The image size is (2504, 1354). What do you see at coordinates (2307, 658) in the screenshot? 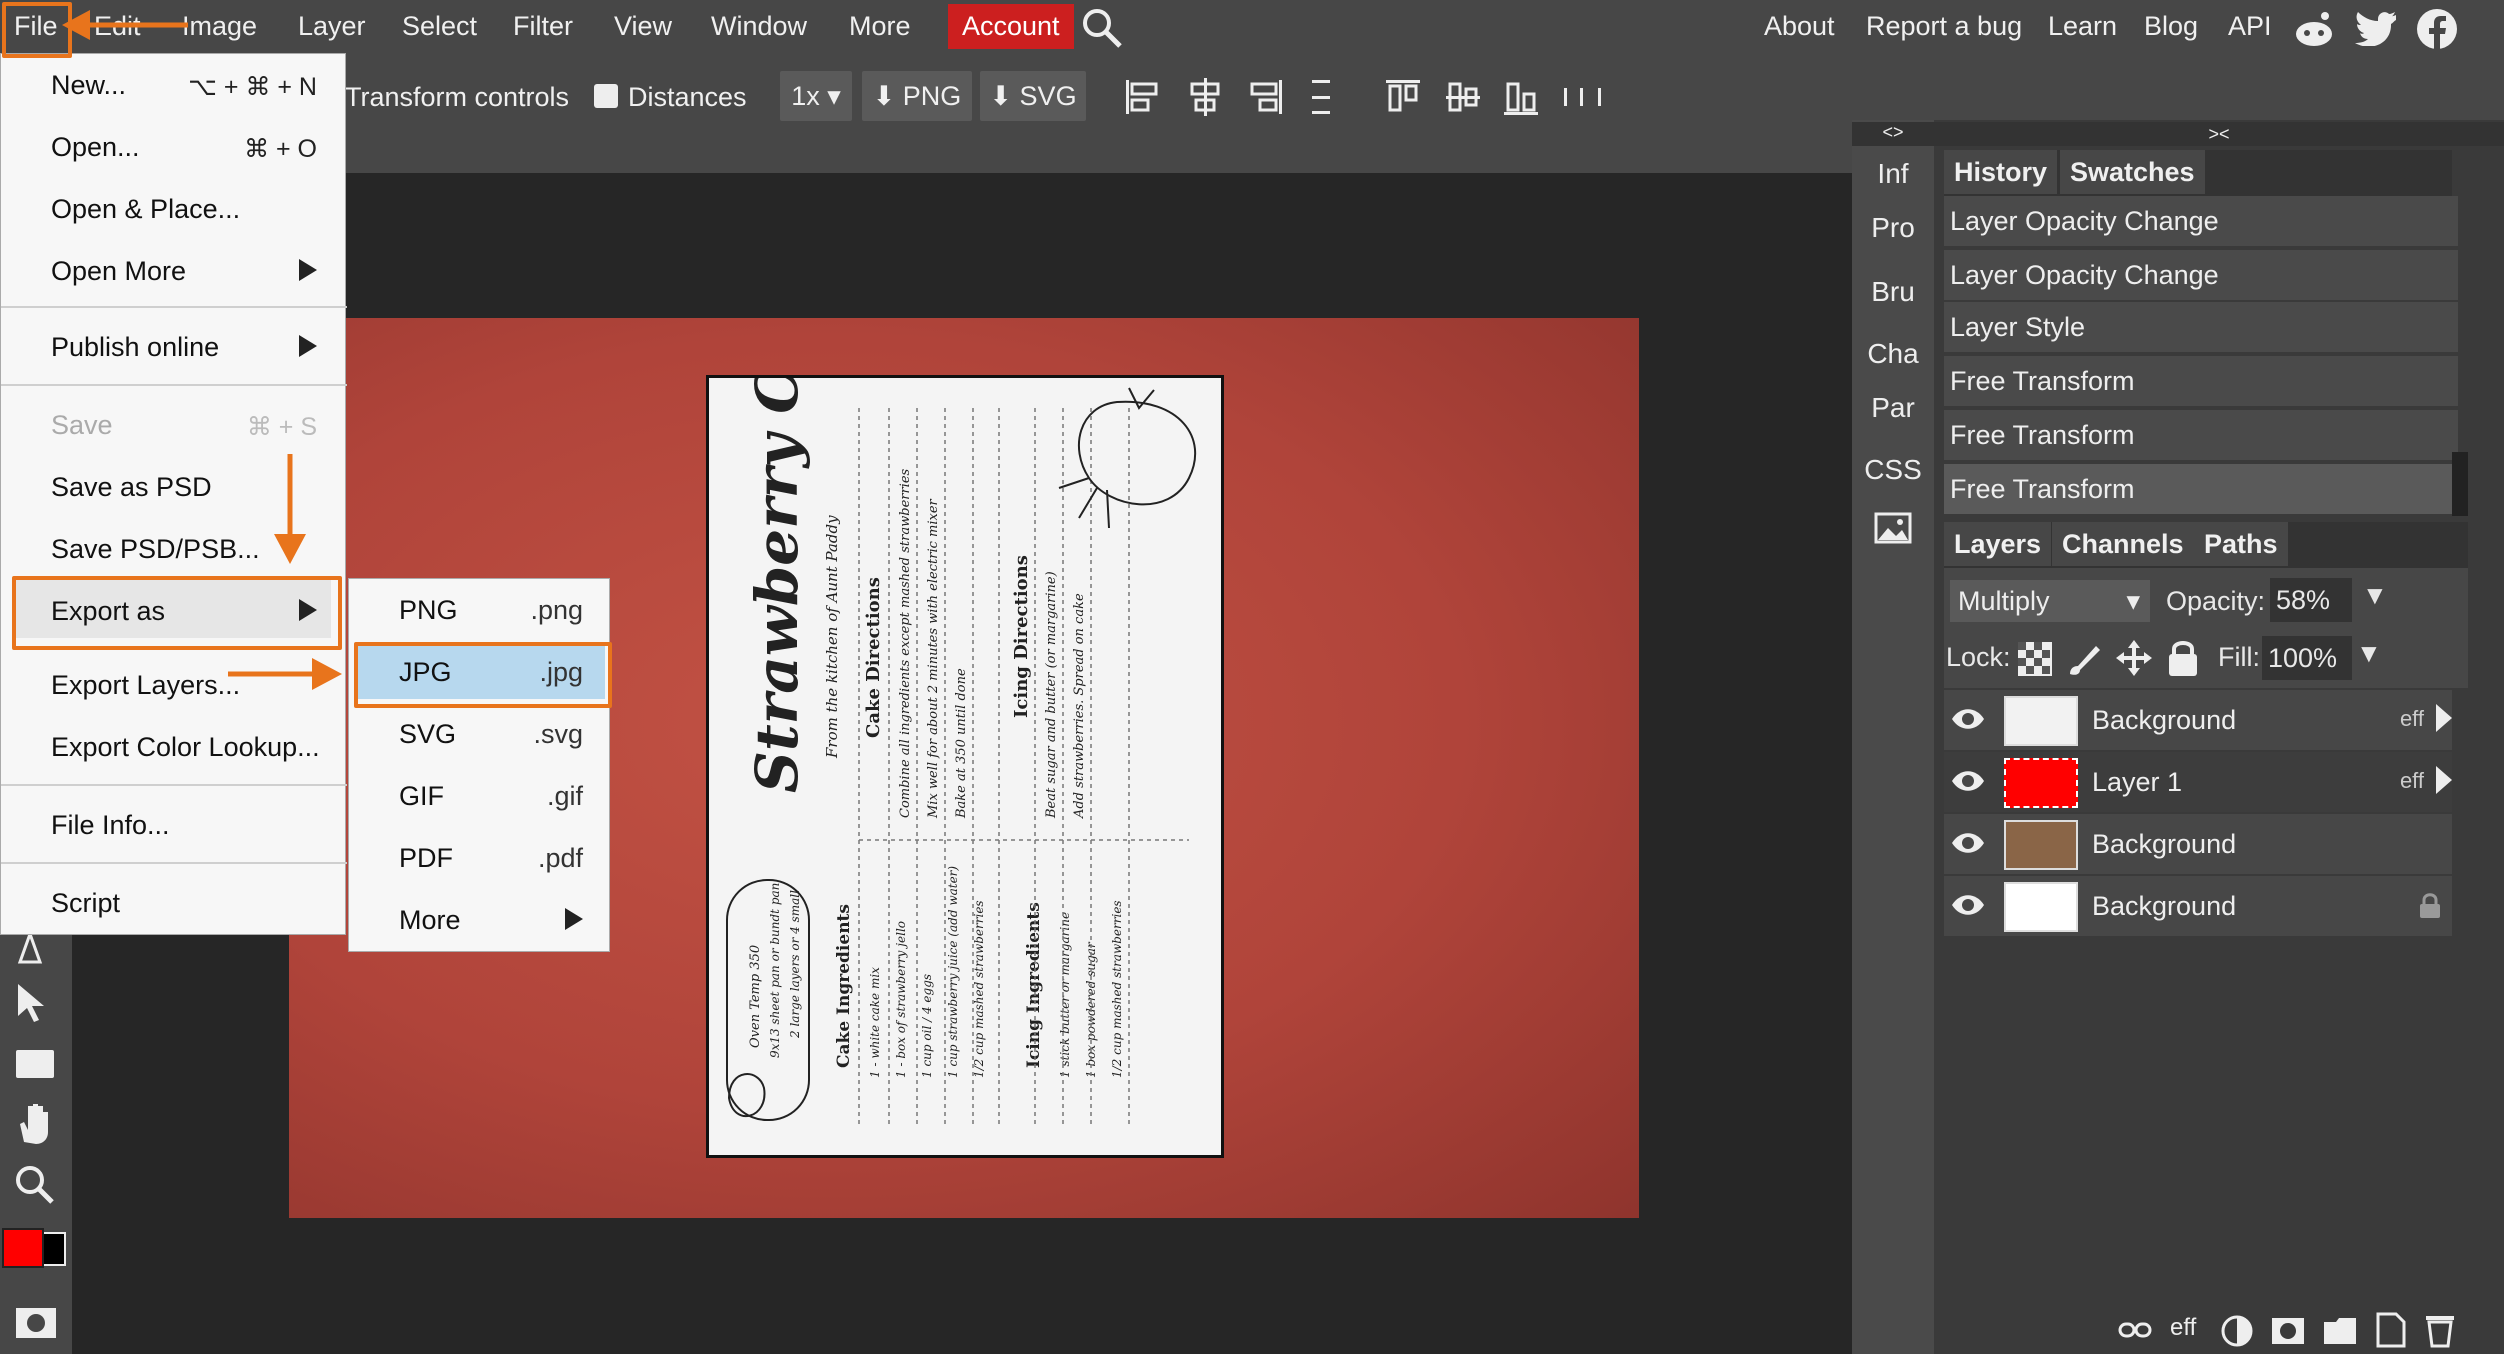
I see `fill-input: 100%` at bounding box center [2307, 658].